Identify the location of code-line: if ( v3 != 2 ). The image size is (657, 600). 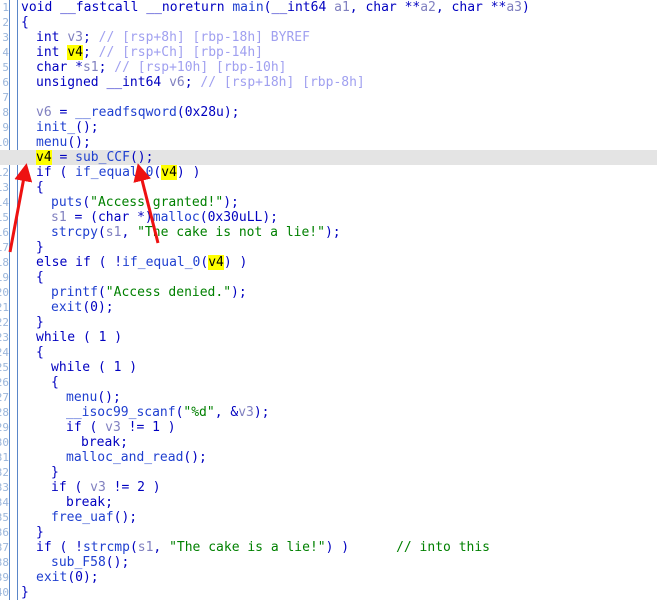
(328, 487).